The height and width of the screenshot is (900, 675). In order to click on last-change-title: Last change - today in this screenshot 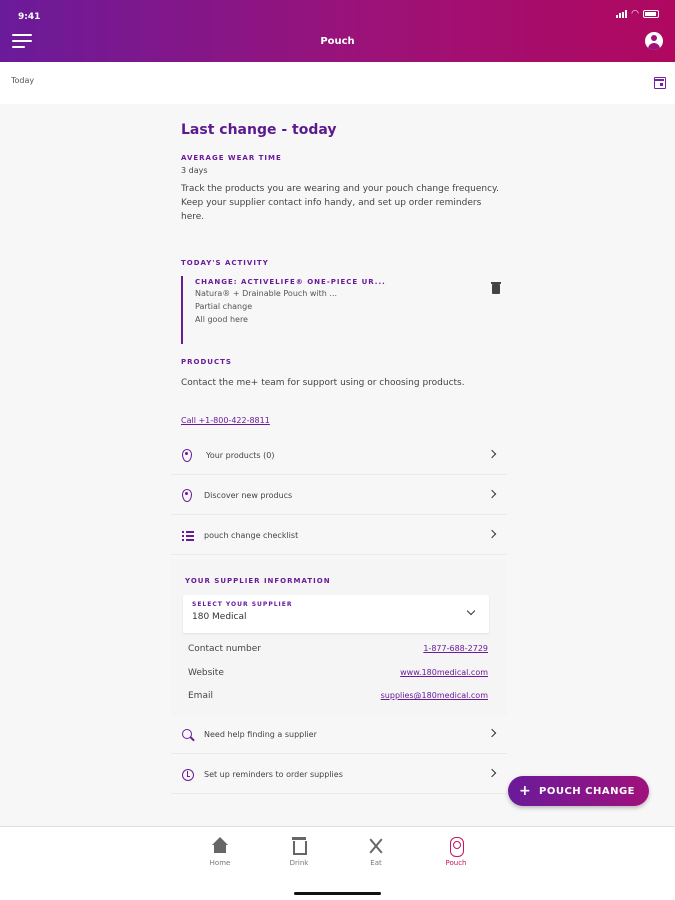, I will do `click(259, 130)`.